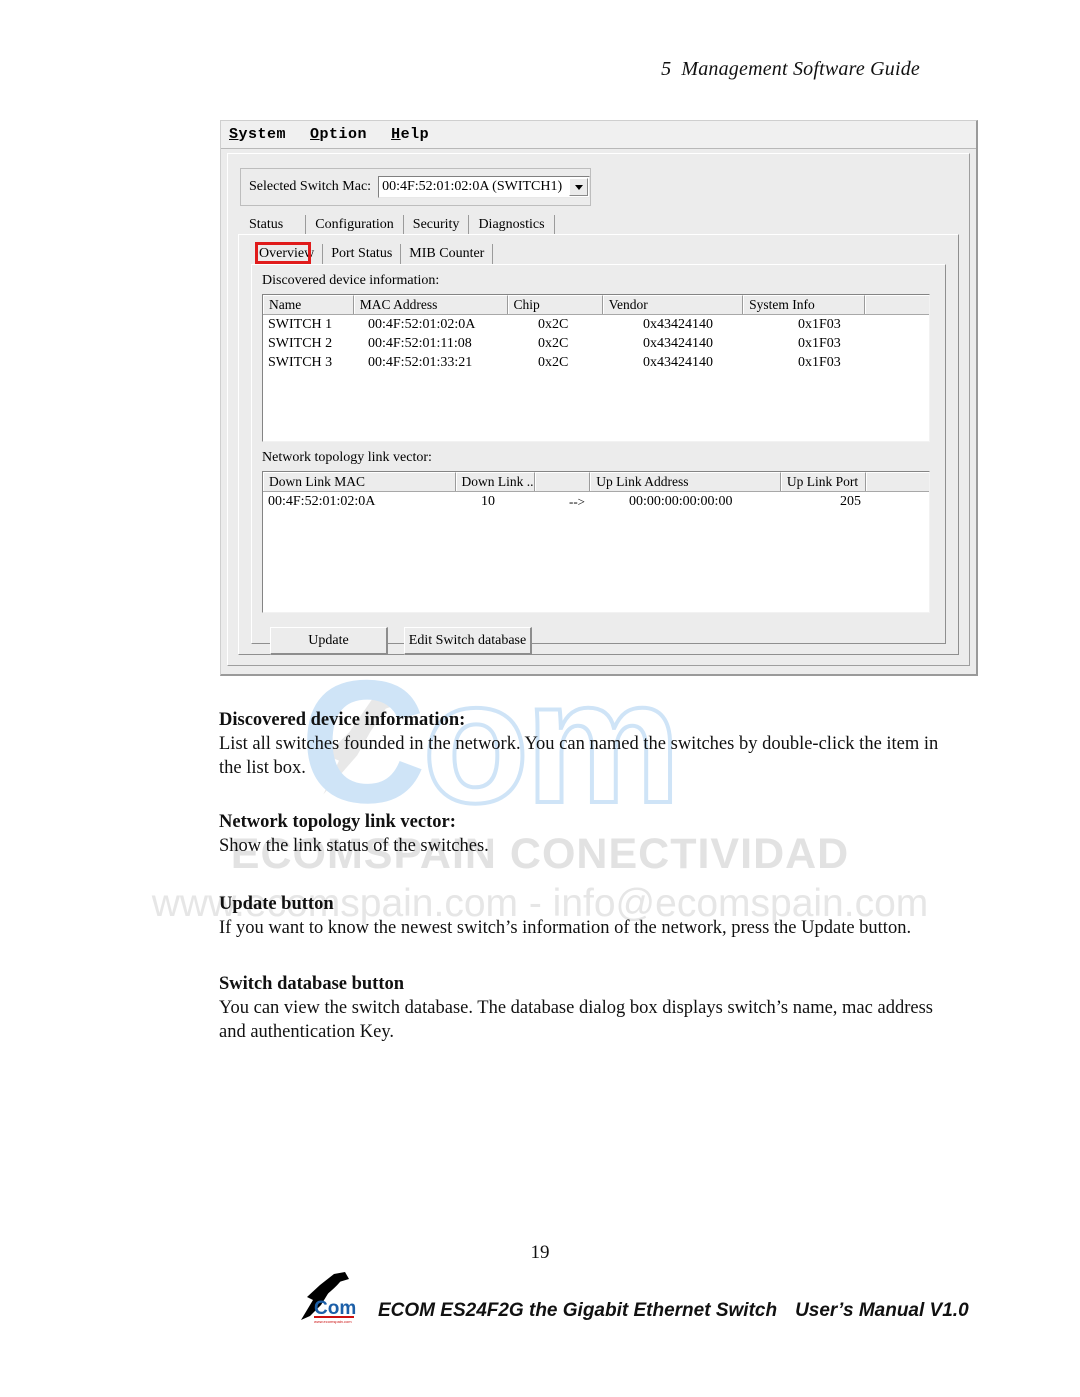  I want to click on section-heading: Network topology link vector:, so click(337, 822).